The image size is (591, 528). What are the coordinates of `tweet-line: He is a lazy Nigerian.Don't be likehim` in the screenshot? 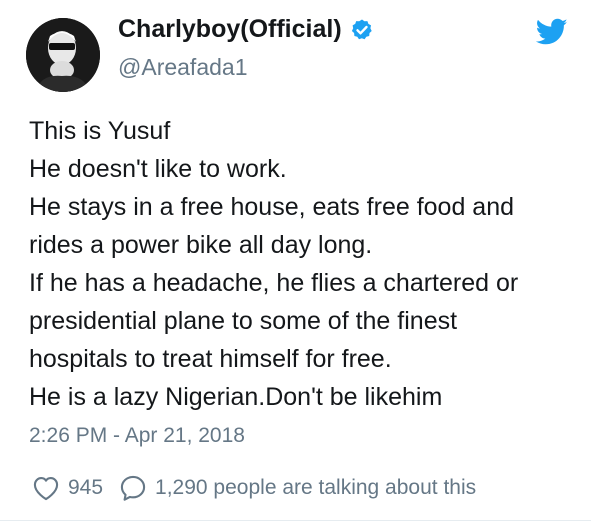 It's located at (236, 397).